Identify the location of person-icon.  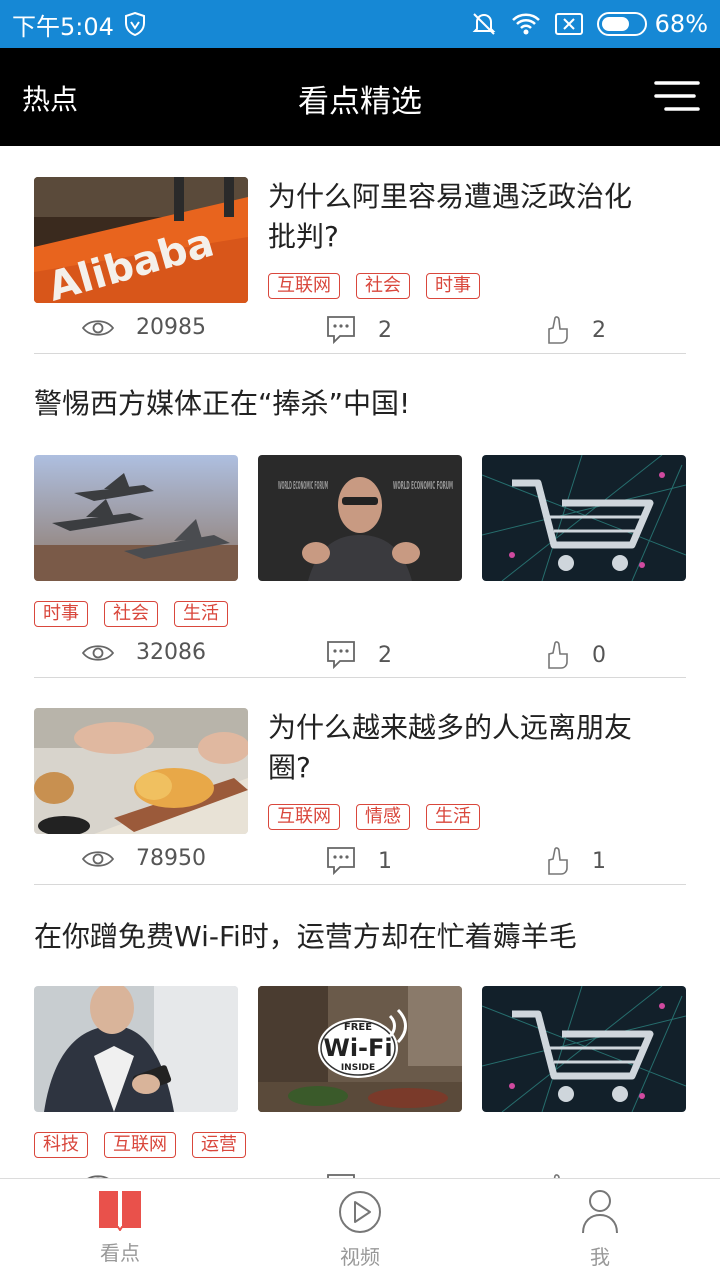
(600, 1212).